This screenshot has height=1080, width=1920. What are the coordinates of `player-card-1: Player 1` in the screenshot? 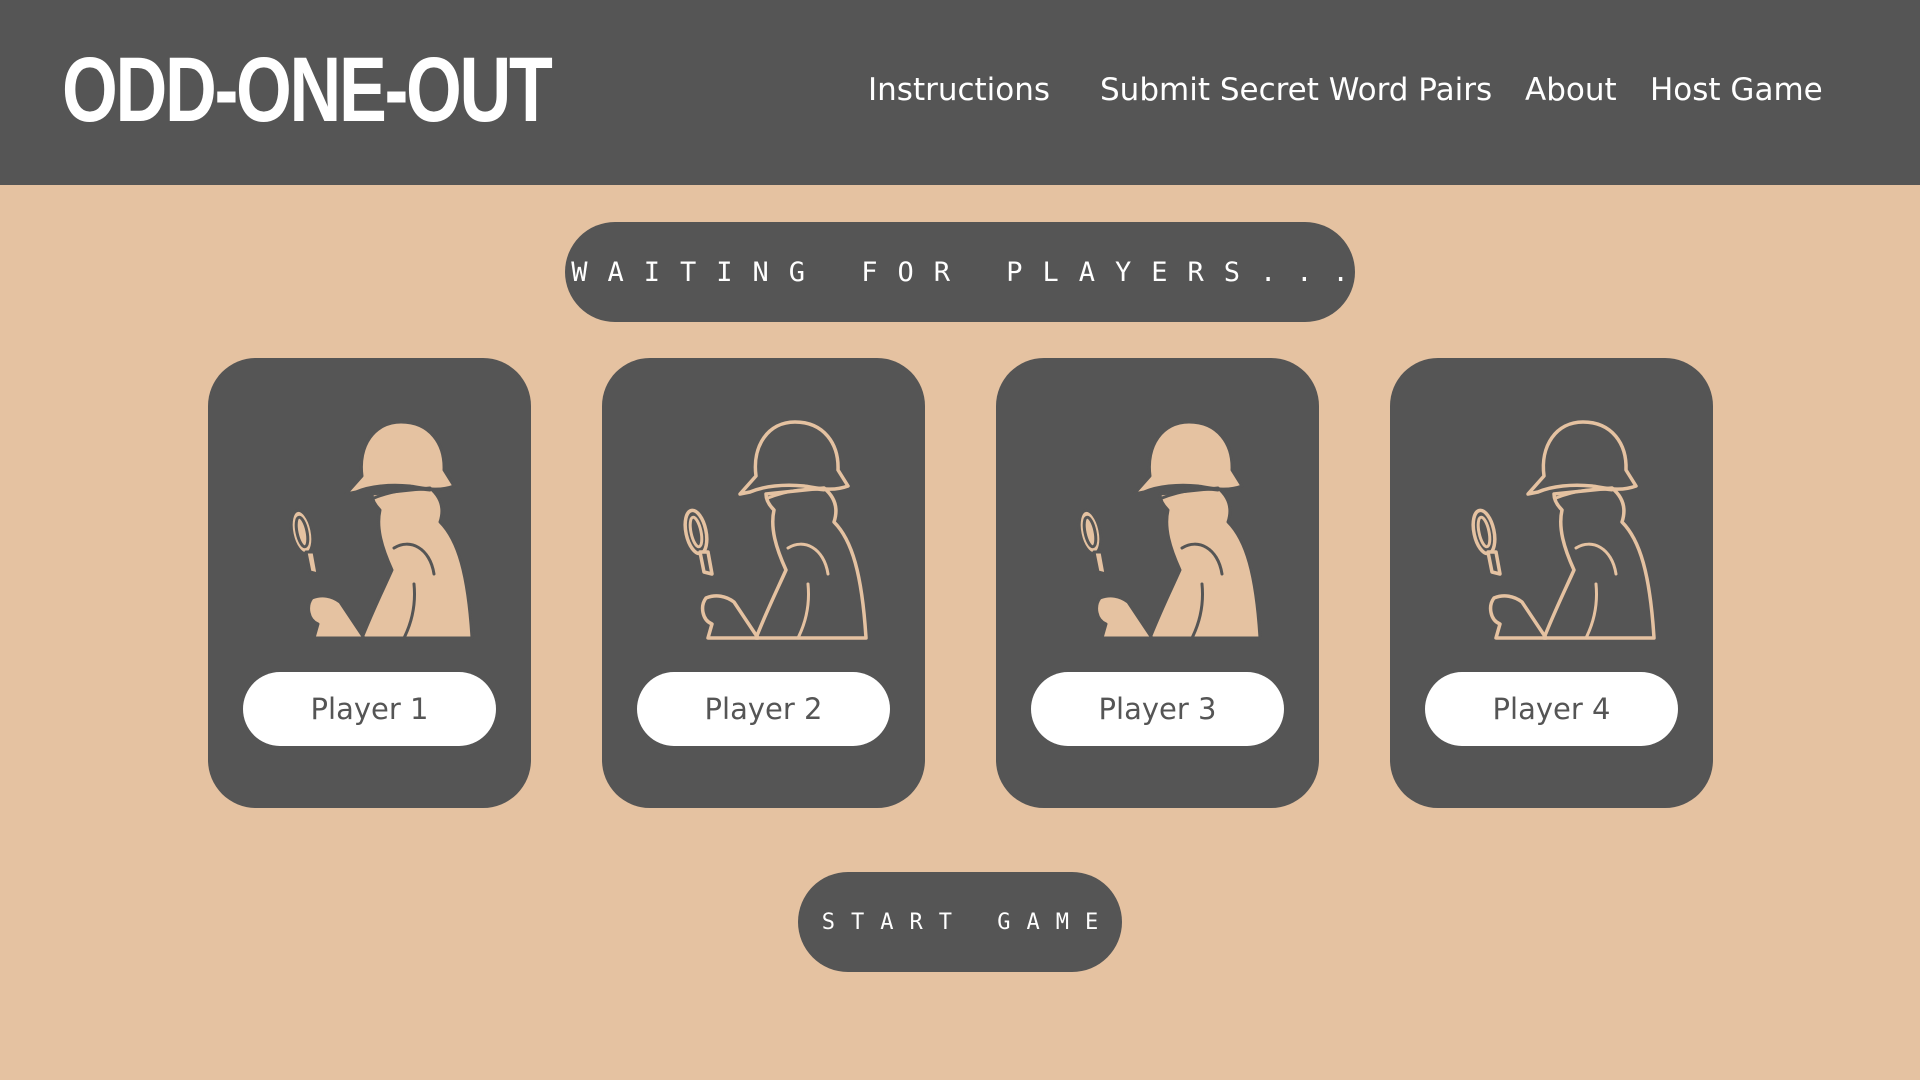 It's located at (369, 583).